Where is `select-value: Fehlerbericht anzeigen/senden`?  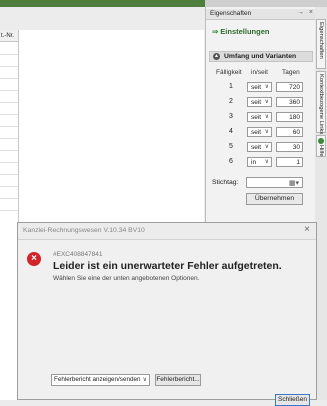 select-value: Fehlerbericht anzeigen/senden is located at coordinates (97, 379).